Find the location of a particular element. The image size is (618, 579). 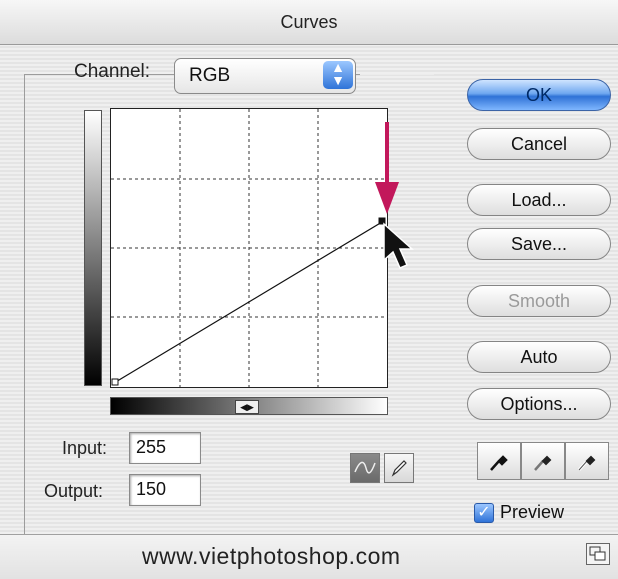

output-field: 150 is located at coordinates (165, 490).